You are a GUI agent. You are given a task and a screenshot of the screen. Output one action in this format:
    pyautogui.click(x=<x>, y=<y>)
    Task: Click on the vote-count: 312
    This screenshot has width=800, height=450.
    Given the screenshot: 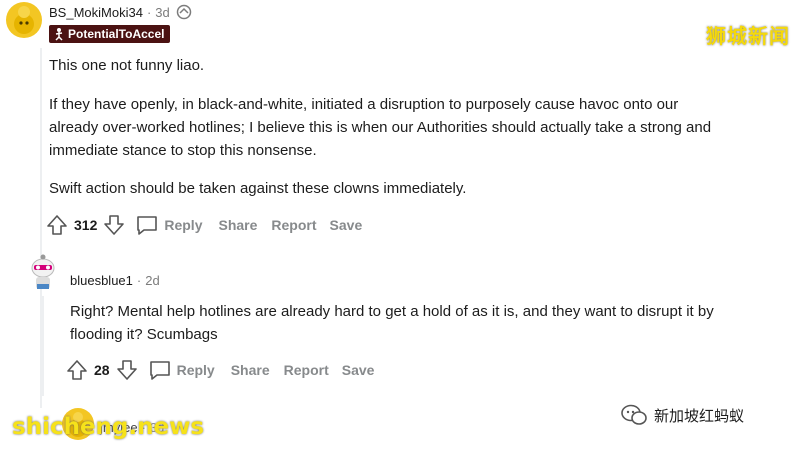 What is the action you would take?
    pyautogui.click(x=86, y=225)
    